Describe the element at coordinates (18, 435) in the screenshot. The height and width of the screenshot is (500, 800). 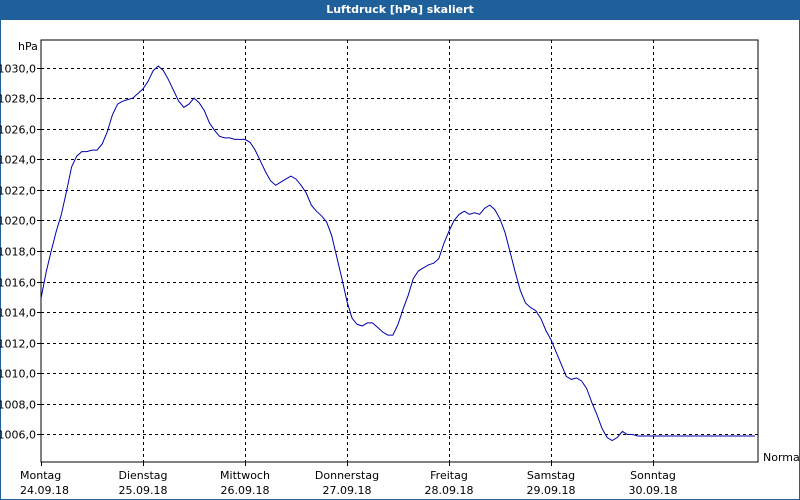
I see `y-tick-label: 1006,0` at that location.